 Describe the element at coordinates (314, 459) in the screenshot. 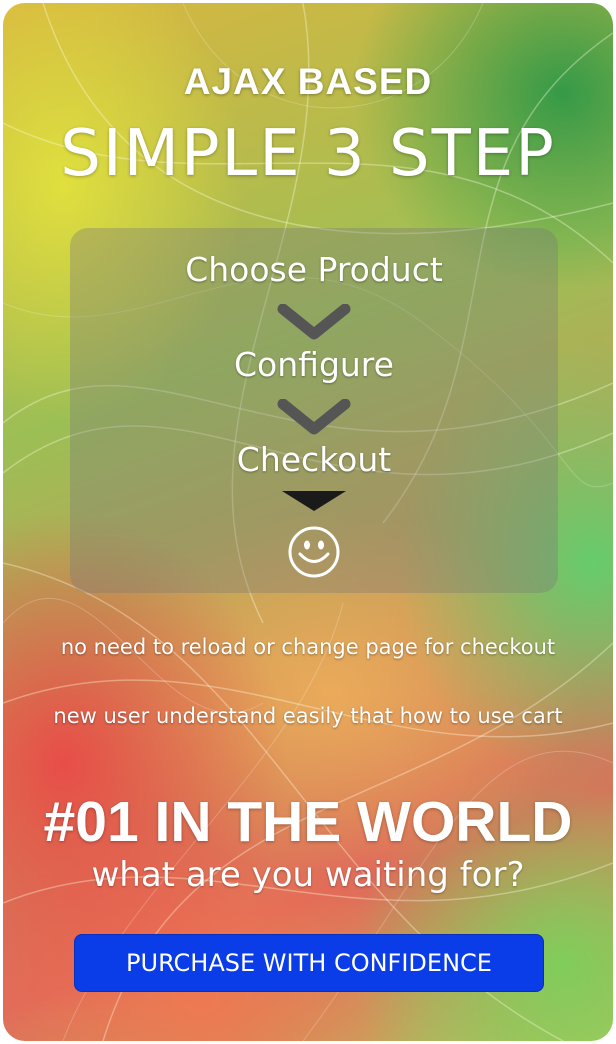

I see `step-checkout: Checkout` at that location.